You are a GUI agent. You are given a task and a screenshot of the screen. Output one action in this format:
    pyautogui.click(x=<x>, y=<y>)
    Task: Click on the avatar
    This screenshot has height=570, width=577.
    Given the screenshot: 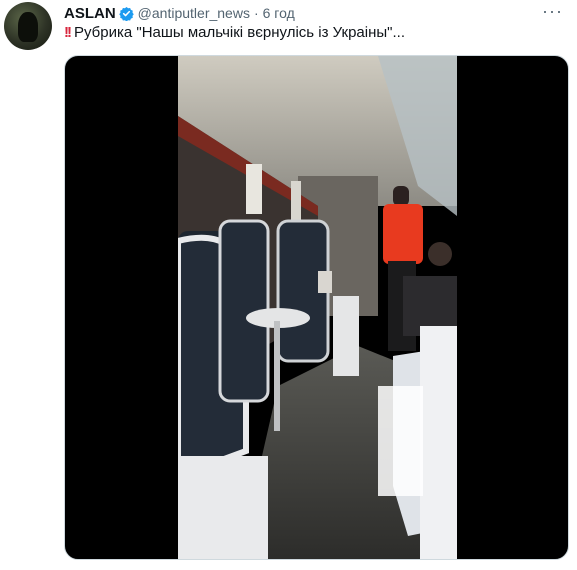 What is the action you would take?
    pyautogui.click(x=28, y=26)
    